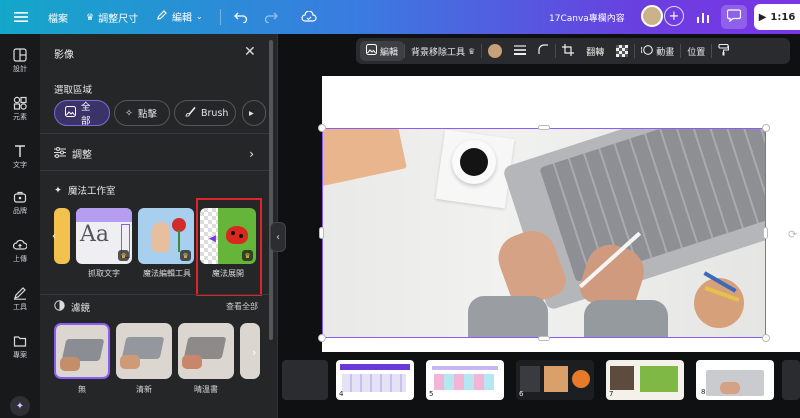 This screenshot has width=800, height=418. What do you see at coordinates (765, 233) in the screenshot?
I see `resize-handle-right` at bounding box center [765, 233].